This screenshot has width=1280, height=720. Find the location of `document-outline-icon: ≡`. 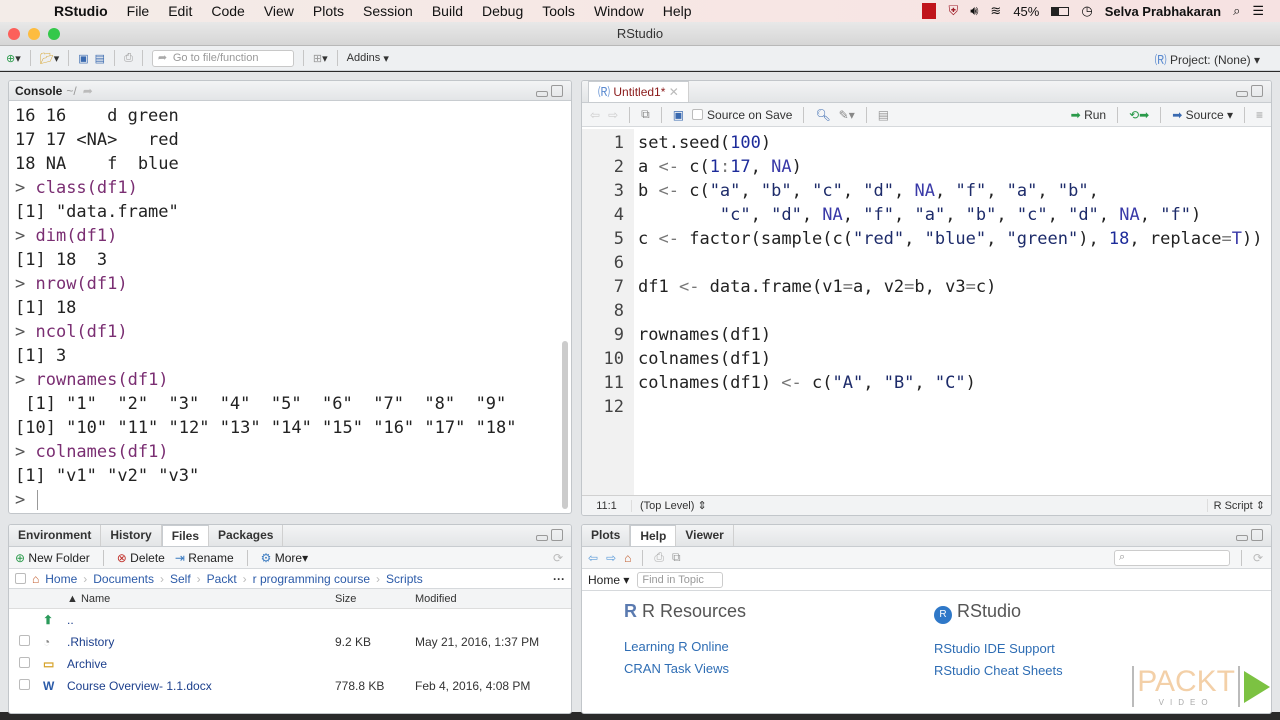

document-outline-icon: ≡ is located at coordinates (1259, 115).